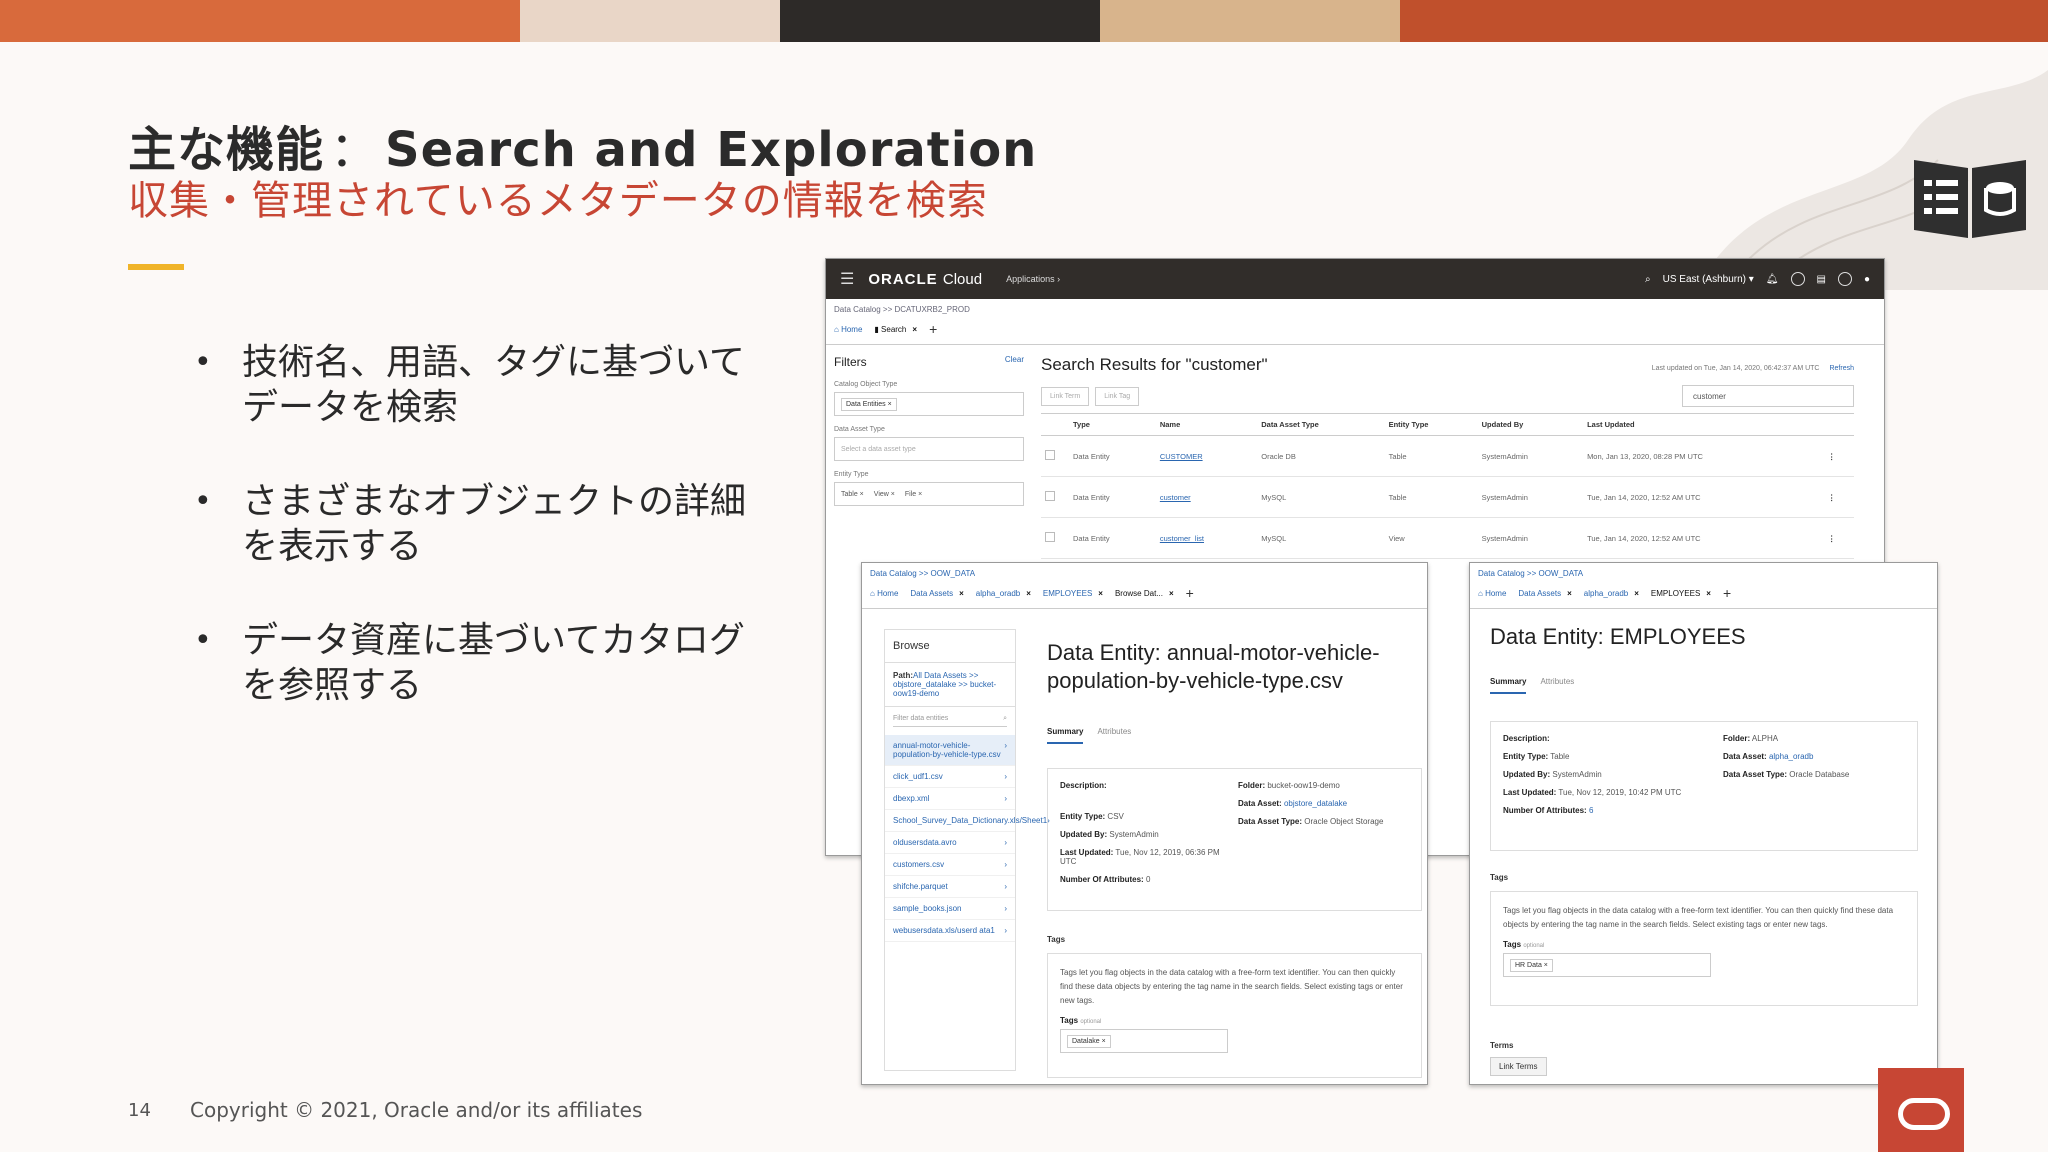 This screenshot has width=2048, height=1152. I want to click on filter-chip: Data Entities ×, so click(869, 404).